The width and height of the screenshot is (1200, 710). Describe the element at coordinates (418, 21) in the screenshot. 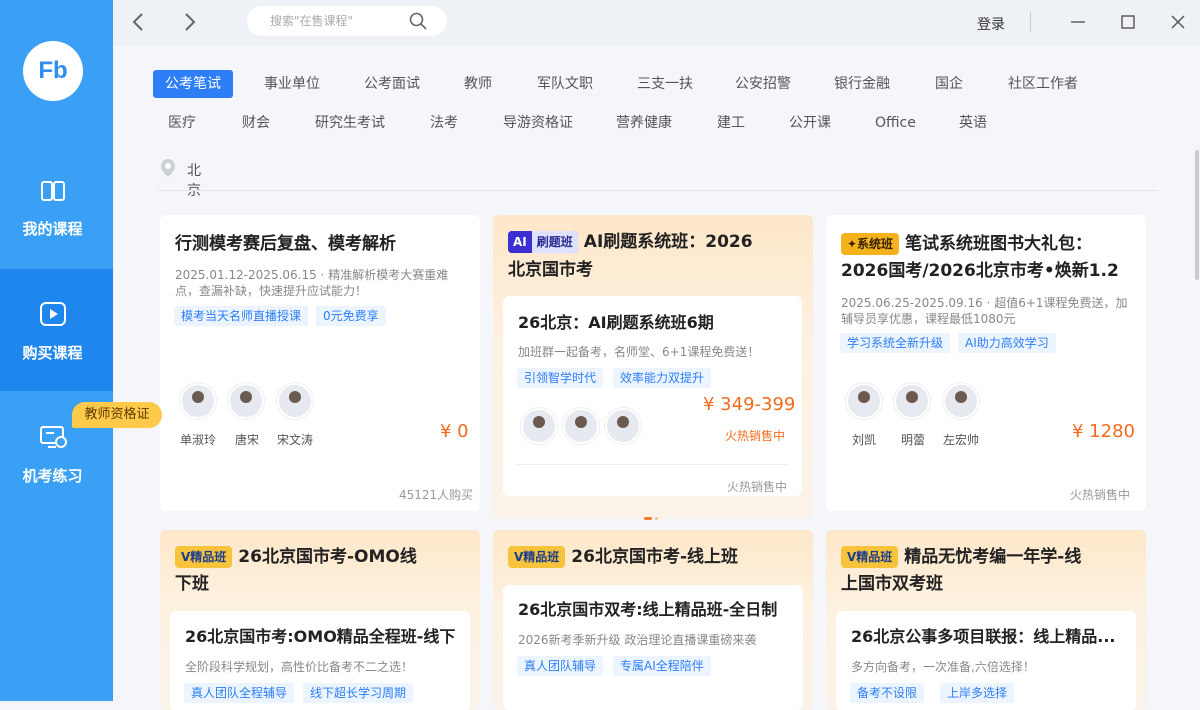

I see `search-icon` at that location.